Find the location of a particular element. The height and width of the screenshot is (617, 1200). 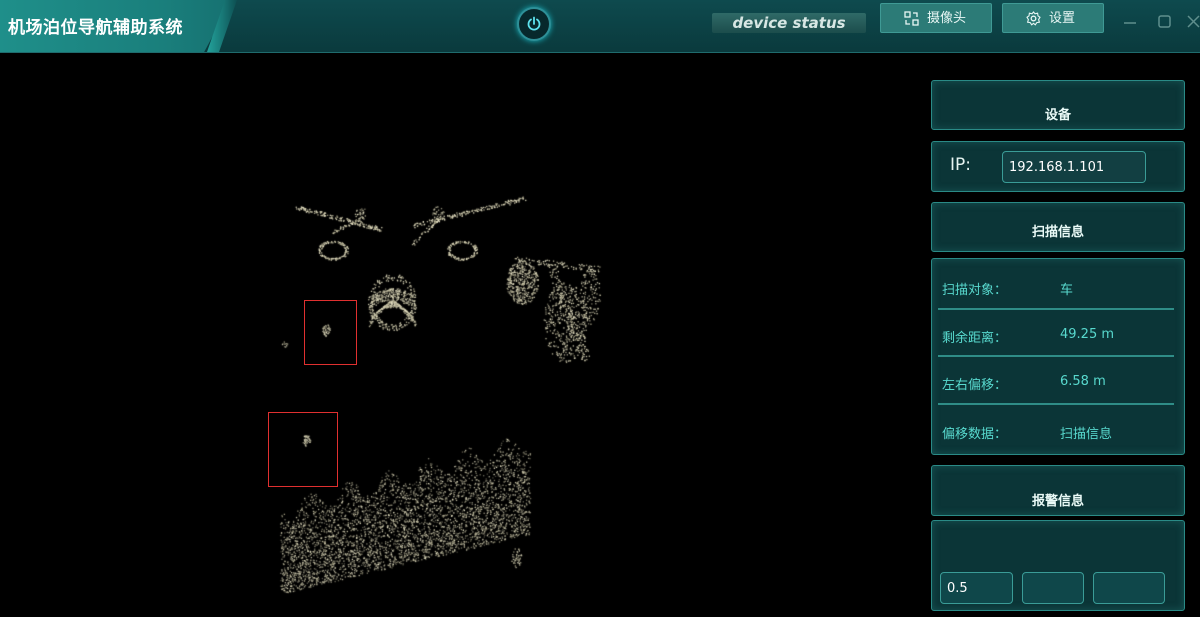

device-status-badge: device status is located at coordinates (789, 23).